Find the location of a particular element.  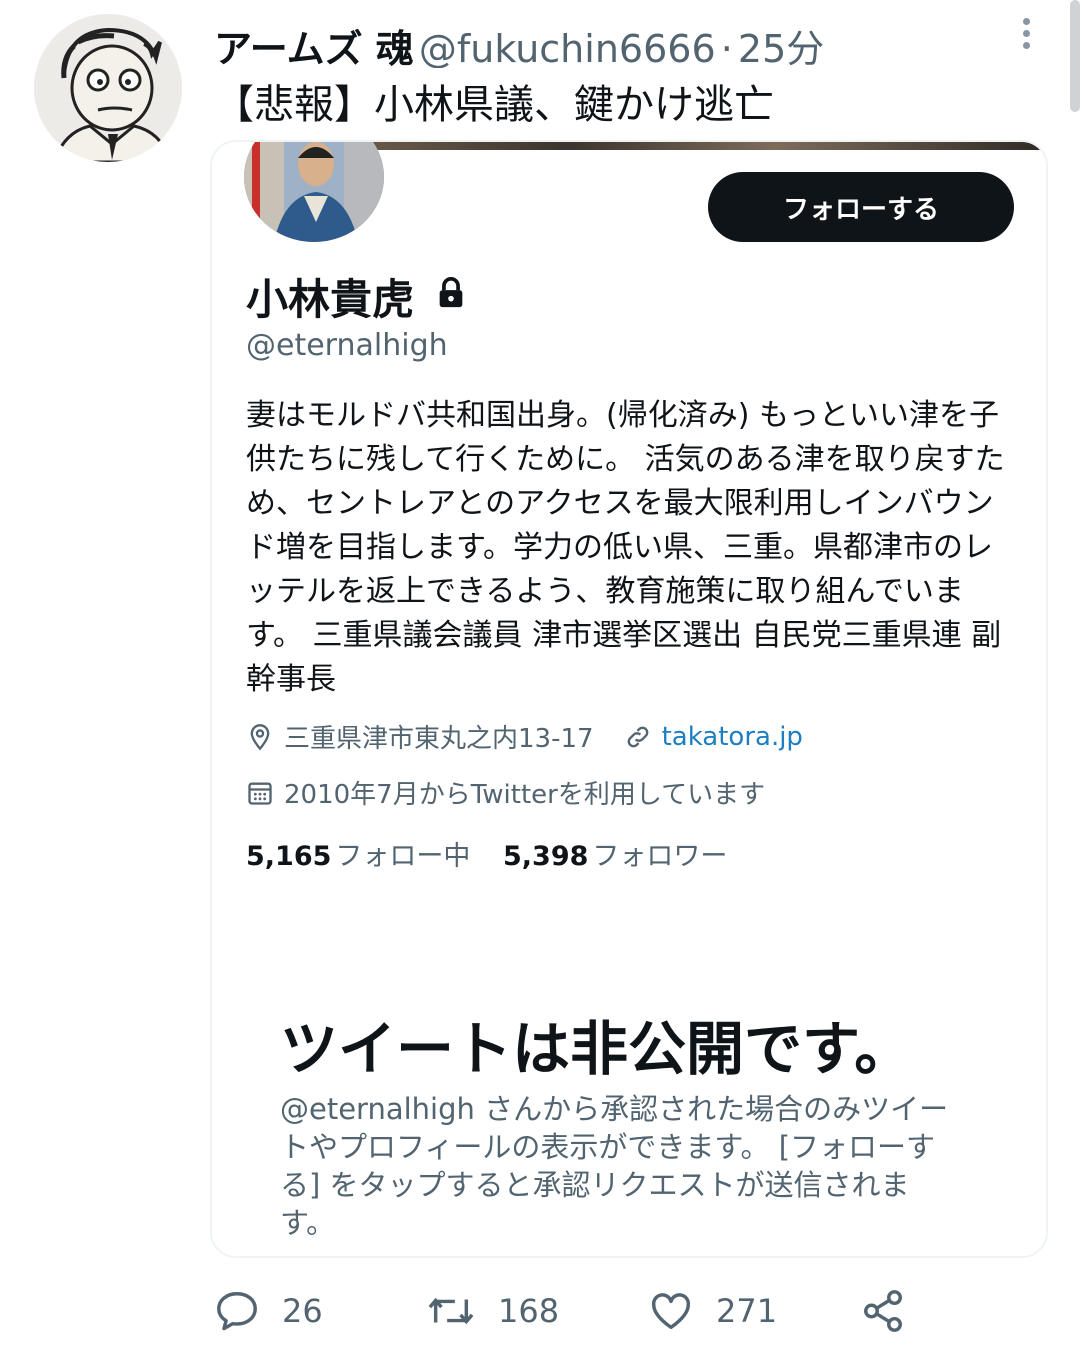

tweet-header: アームズ 魂 @fukuchin6666 · 25分 is located at coordinates (604, 43).